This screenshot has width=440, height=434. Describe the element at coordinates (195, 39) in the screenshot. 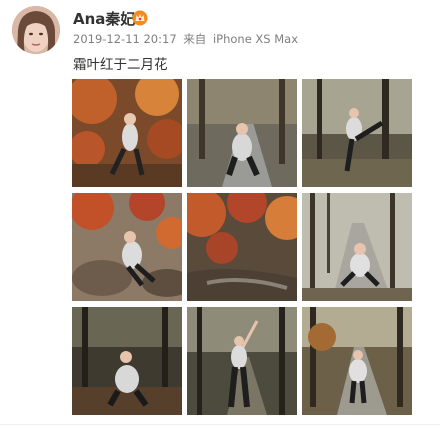

I see `source-prefix: 来自` at that location.